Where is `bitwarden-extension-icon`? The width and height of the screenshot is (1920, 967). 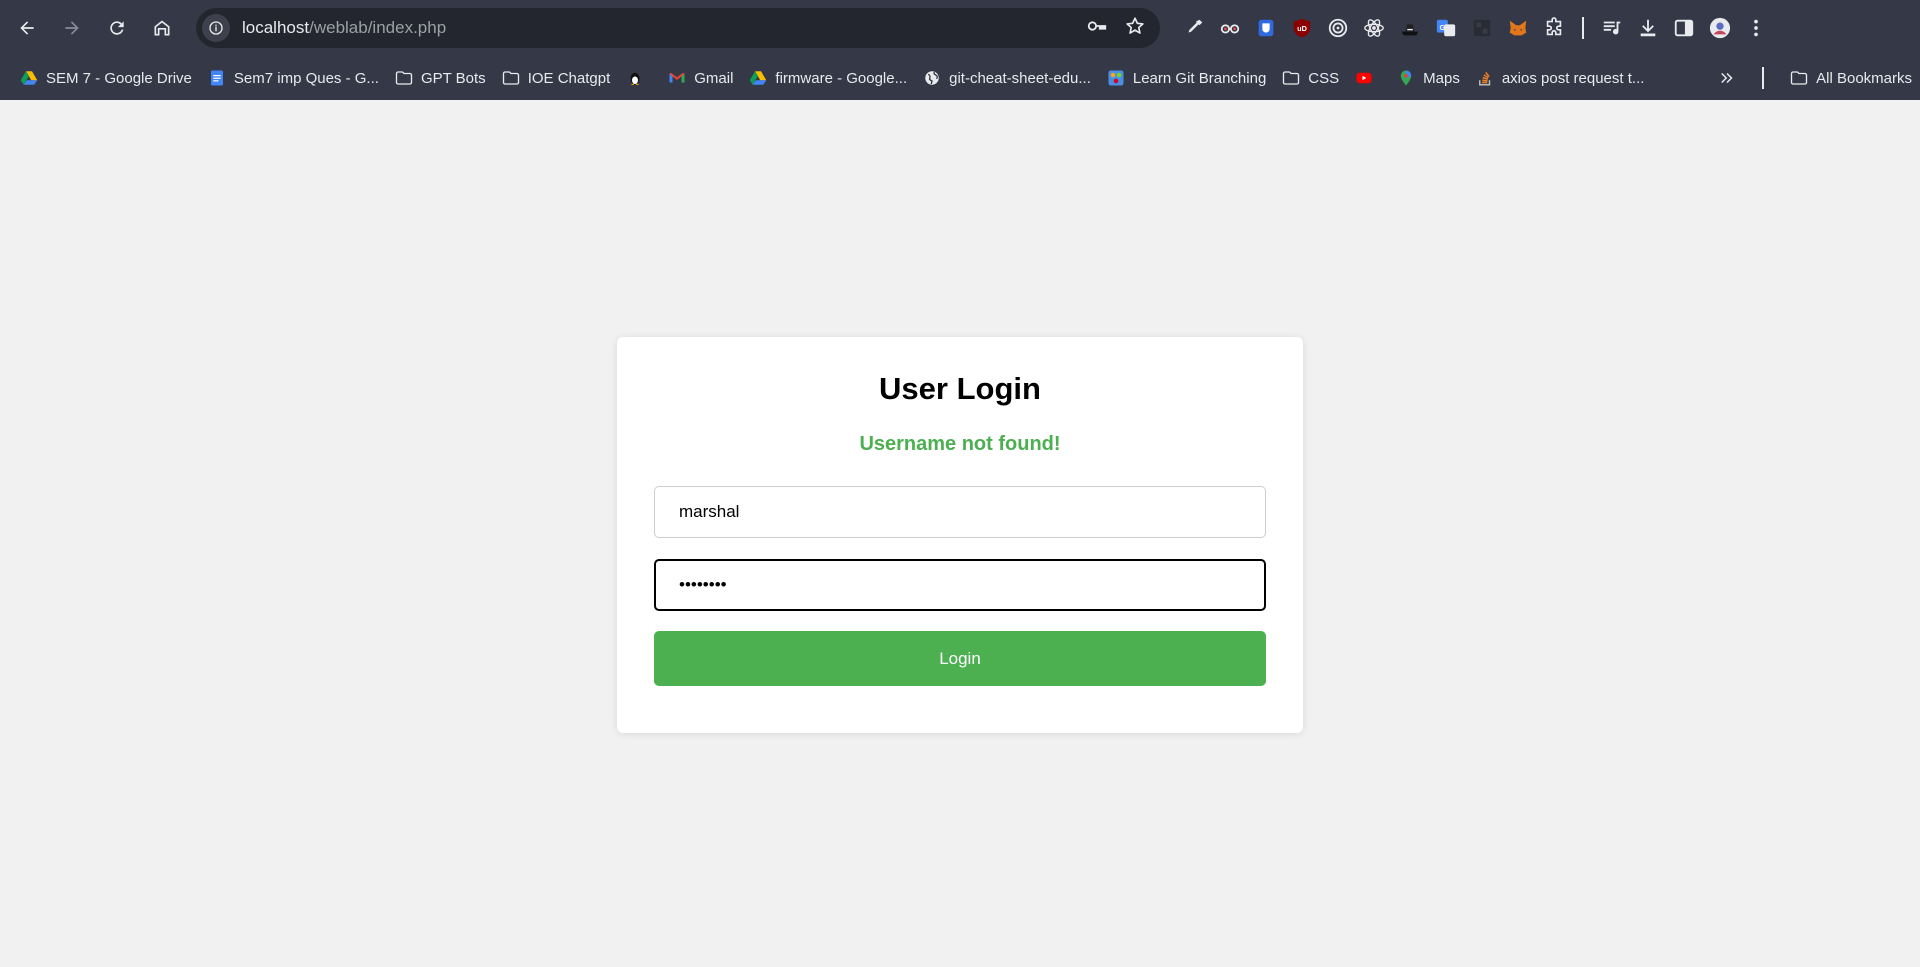
bitwarden-extension-icon is located at coordinates (1266, 28).